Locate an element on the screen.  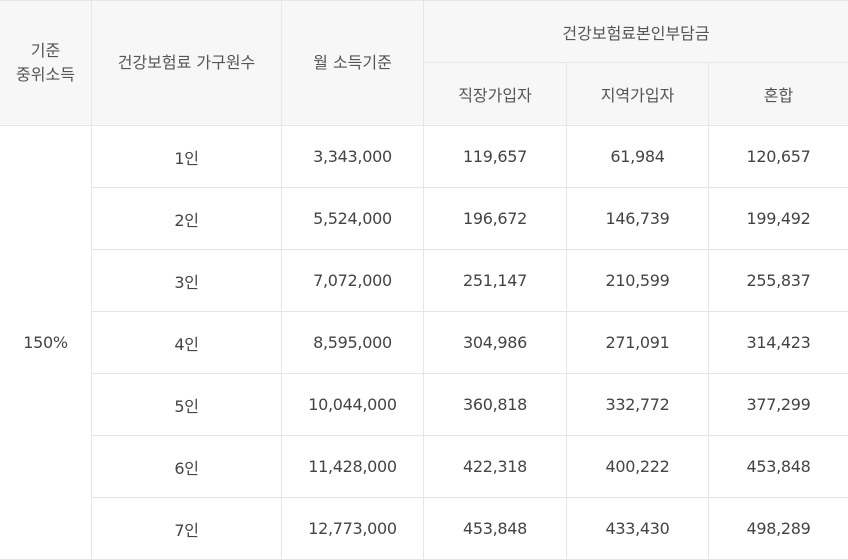
household-cell: 5인 is located at coordinates (187, 405).